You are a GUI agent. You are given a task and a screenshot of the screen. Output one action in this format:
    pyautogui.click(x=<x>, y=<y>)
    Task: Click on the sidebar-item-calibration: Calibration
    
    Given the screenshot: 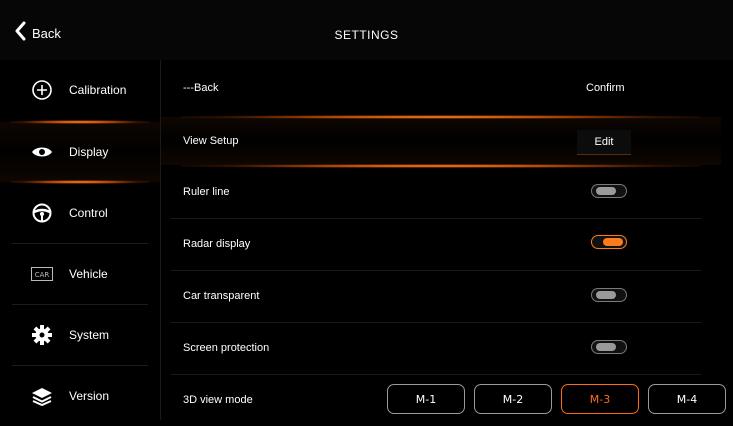 What is the action you would take?
    pyautogui.click(x=80, y=90)
    